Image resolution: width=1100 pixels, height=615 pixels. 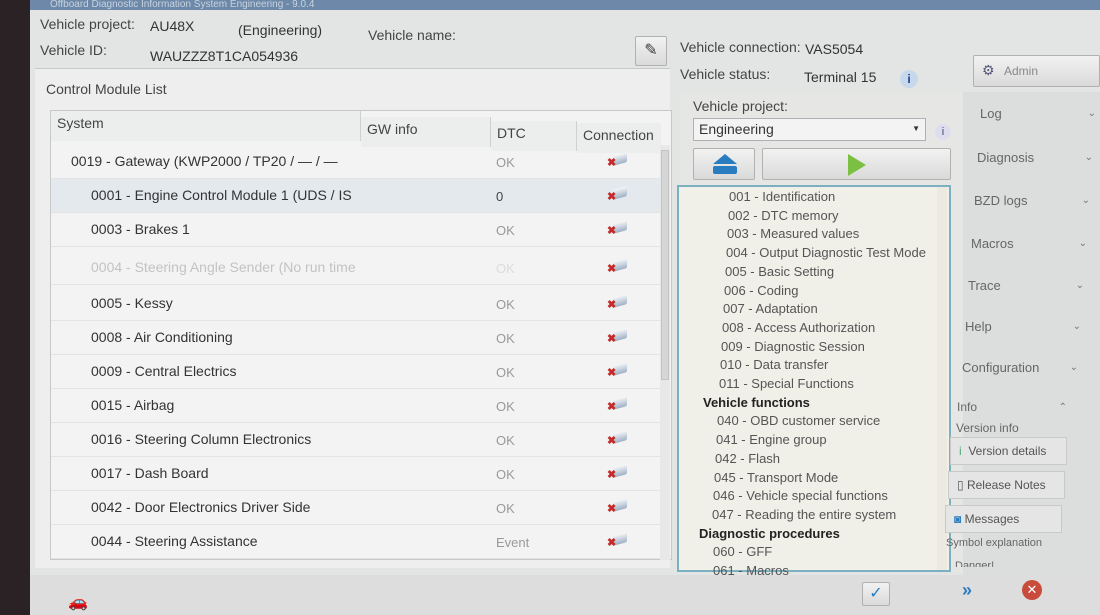 I want to click on edit-icon: ✎, so click(x=651, y=50).